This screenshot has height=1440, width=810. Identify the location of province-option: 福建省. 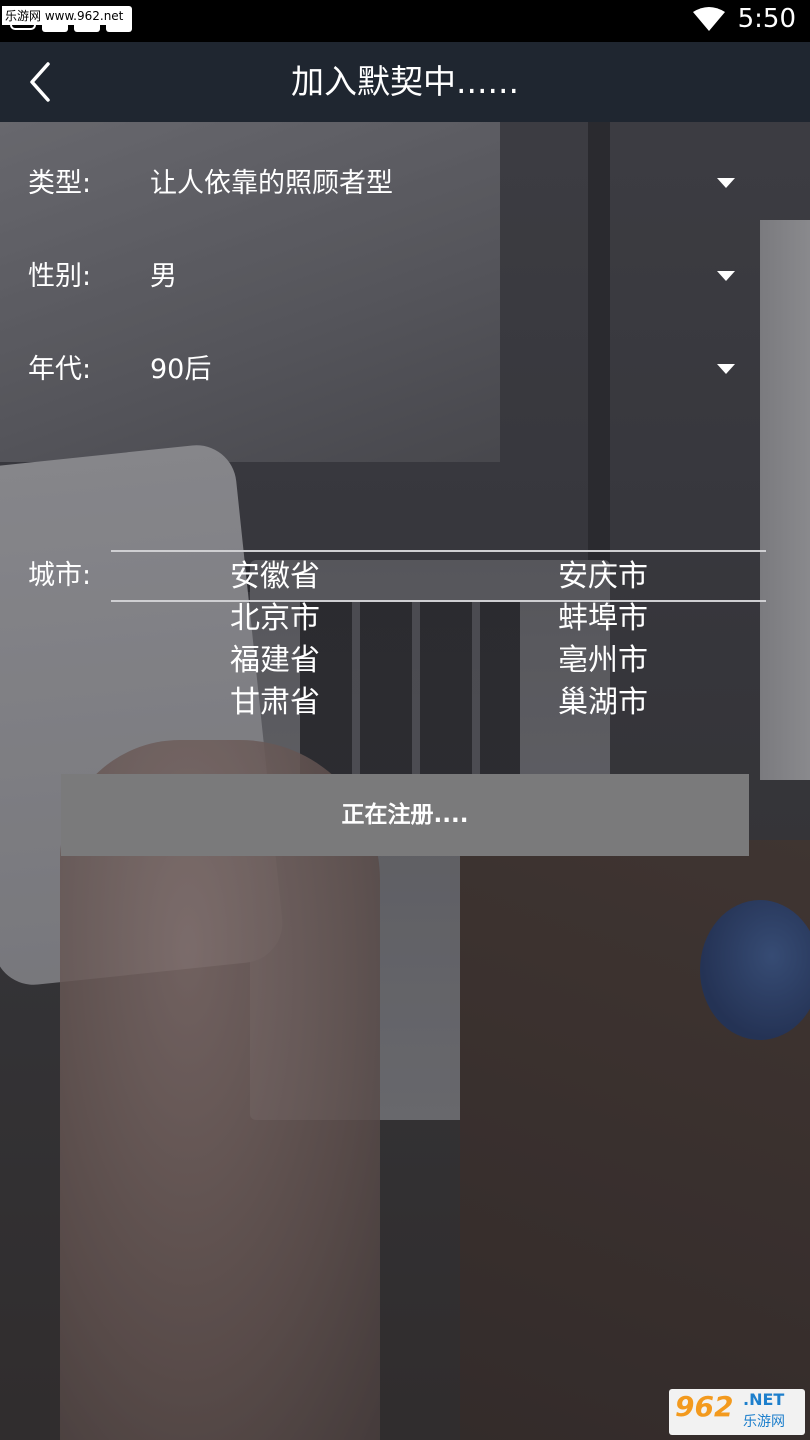
(275, 661).